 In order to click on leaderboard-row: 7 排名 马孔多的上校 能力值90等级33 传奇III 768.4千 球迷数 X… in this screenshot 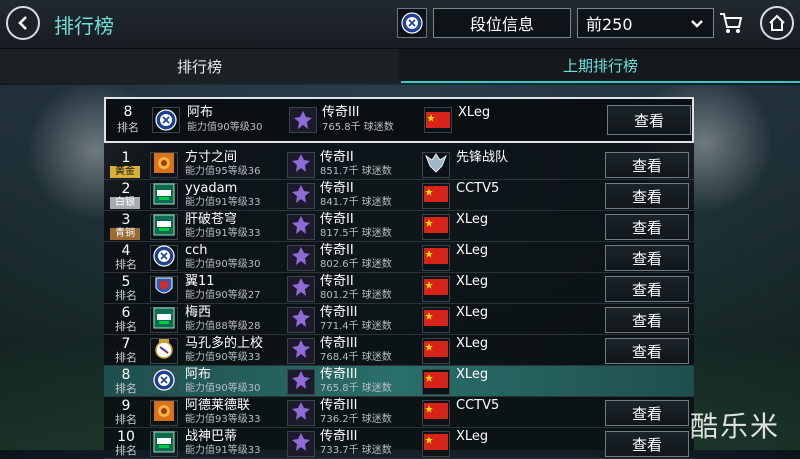, I will do `click(399, 350)`.